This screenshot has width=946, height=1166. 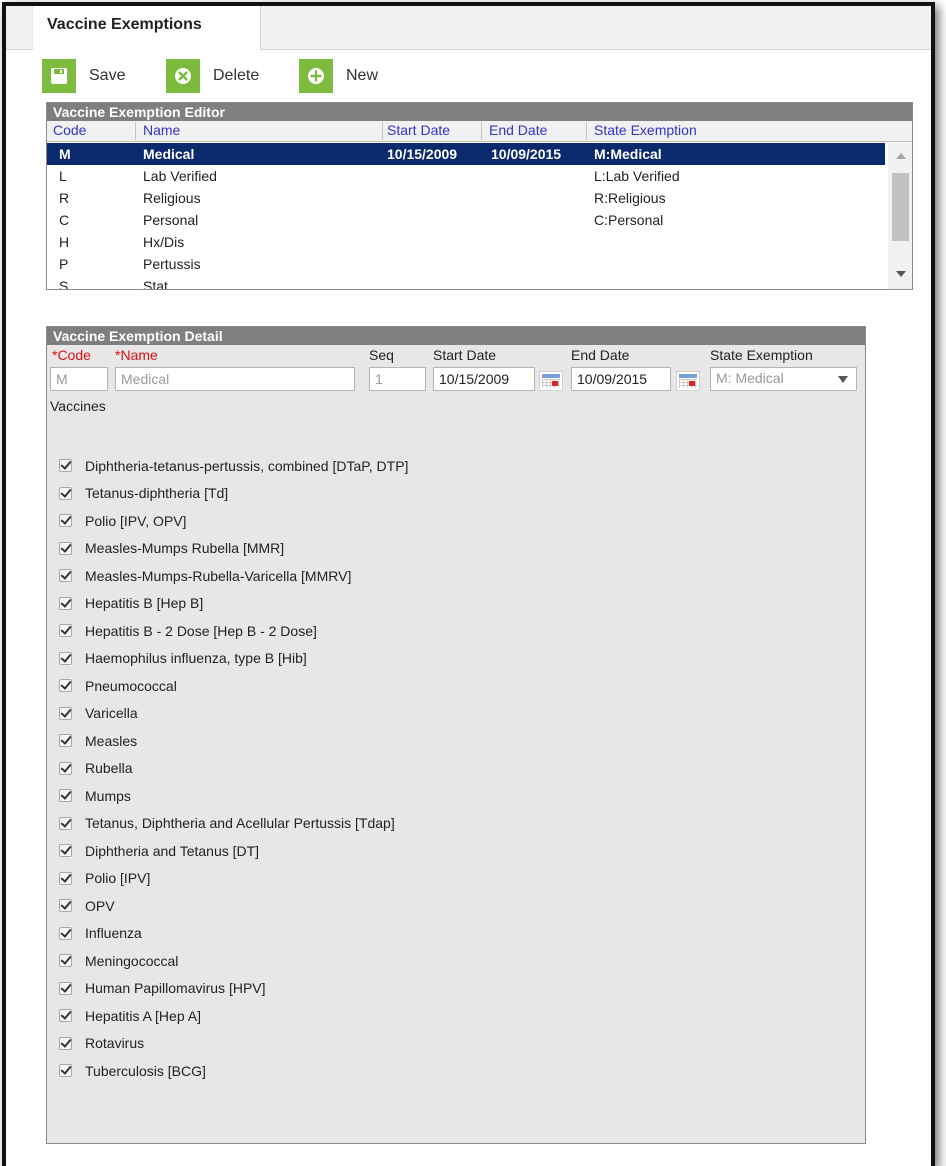 I want to click on scroll-down-arrow-icon, so click(x=901, y=274).